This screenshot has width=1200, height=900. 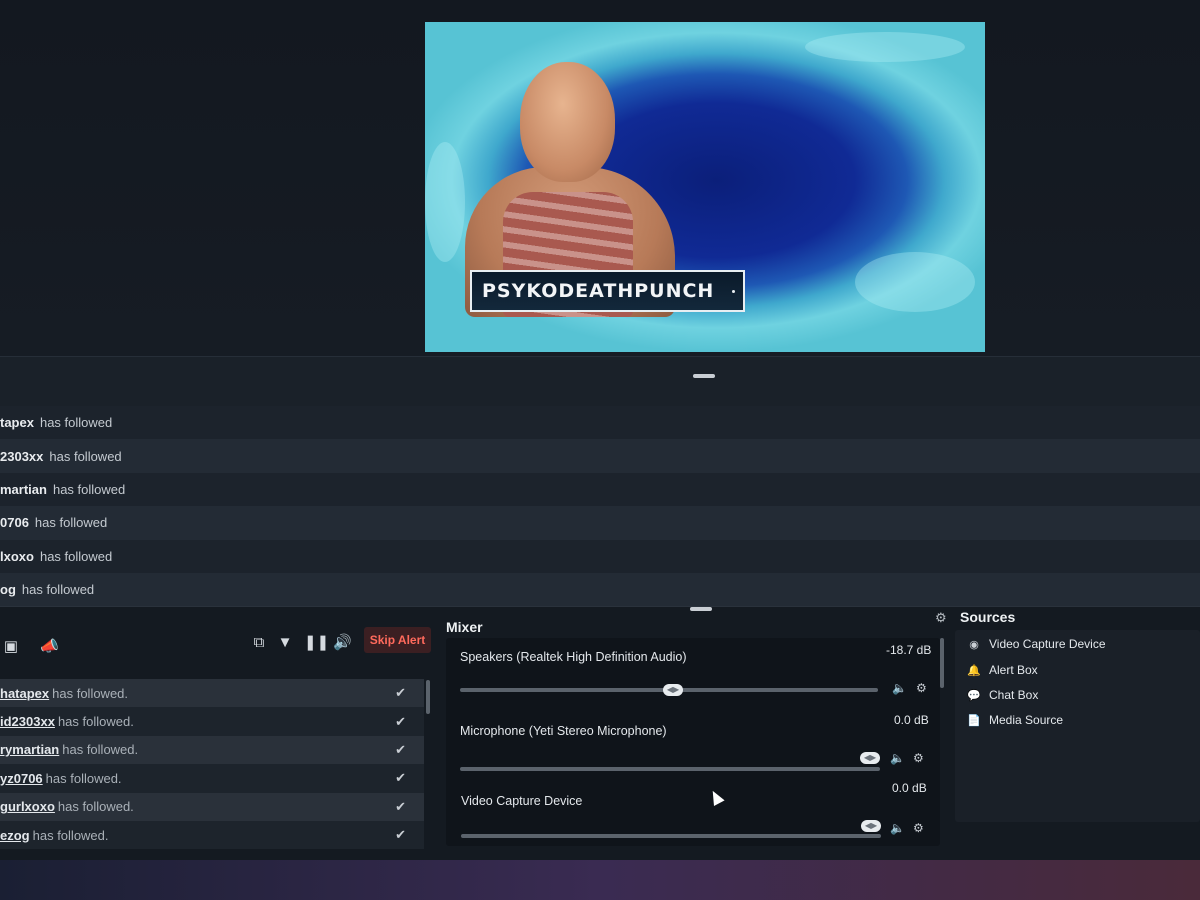 What do you see at coordinates (988, 617) in the screenshot?
I see `sources-title: Sources` at bounding box center [988, 617].